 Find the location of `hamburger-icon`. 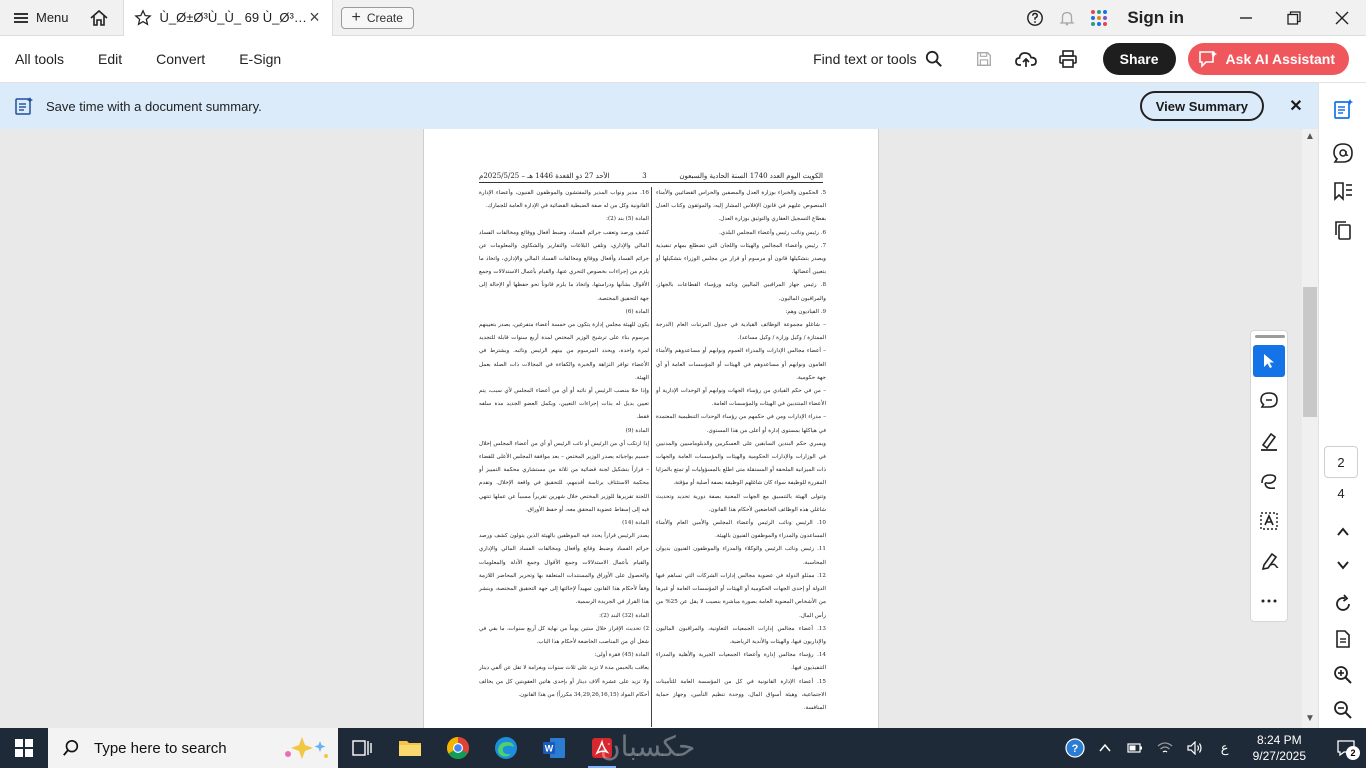

hamburger-icon is located at coordinates (21, 17).